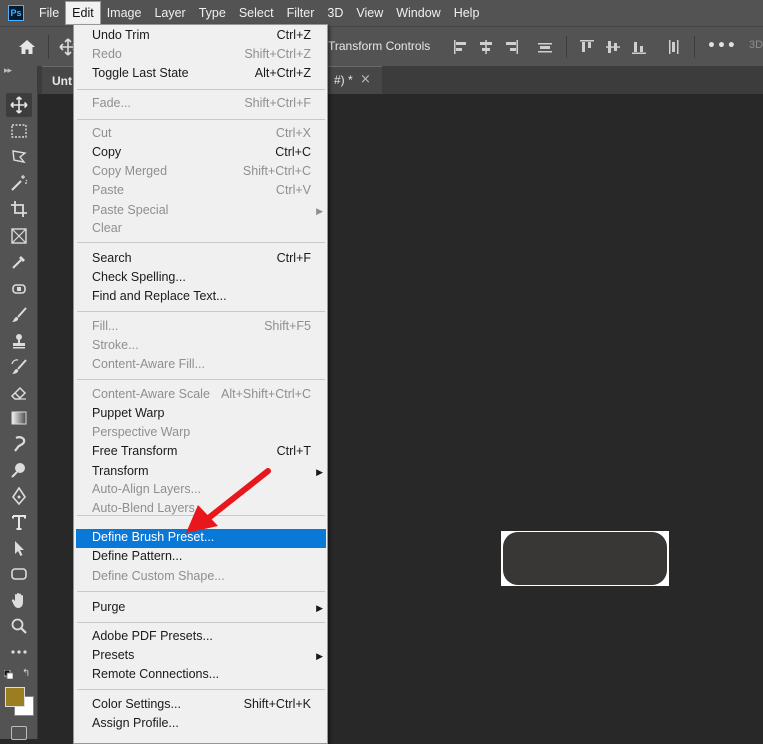  Describe the element at coordinates (467, 13) in the screenshot. I see `menu-help: Help` at that location.